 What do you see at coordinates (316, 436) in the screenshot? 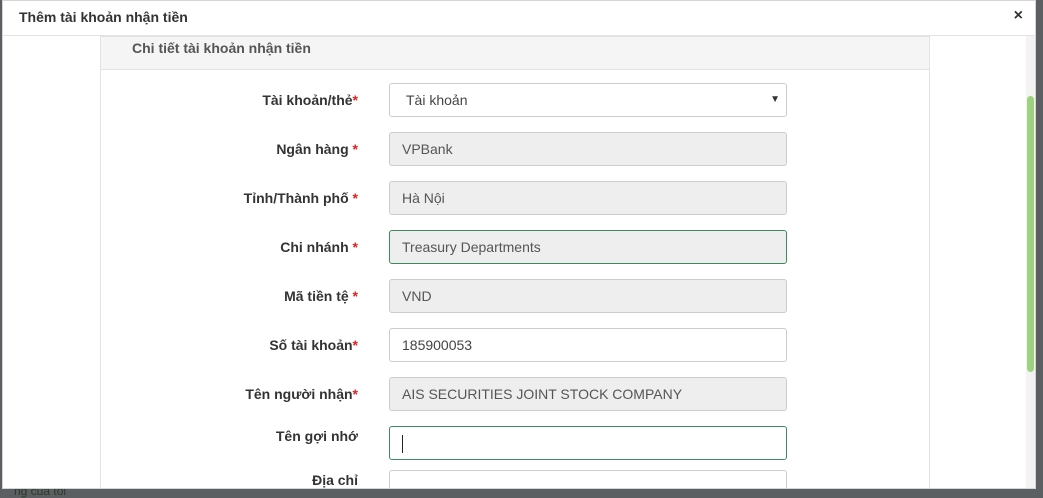
I see `nickname-label: Tên gợi nhớ` at bounding box center [316, 436].